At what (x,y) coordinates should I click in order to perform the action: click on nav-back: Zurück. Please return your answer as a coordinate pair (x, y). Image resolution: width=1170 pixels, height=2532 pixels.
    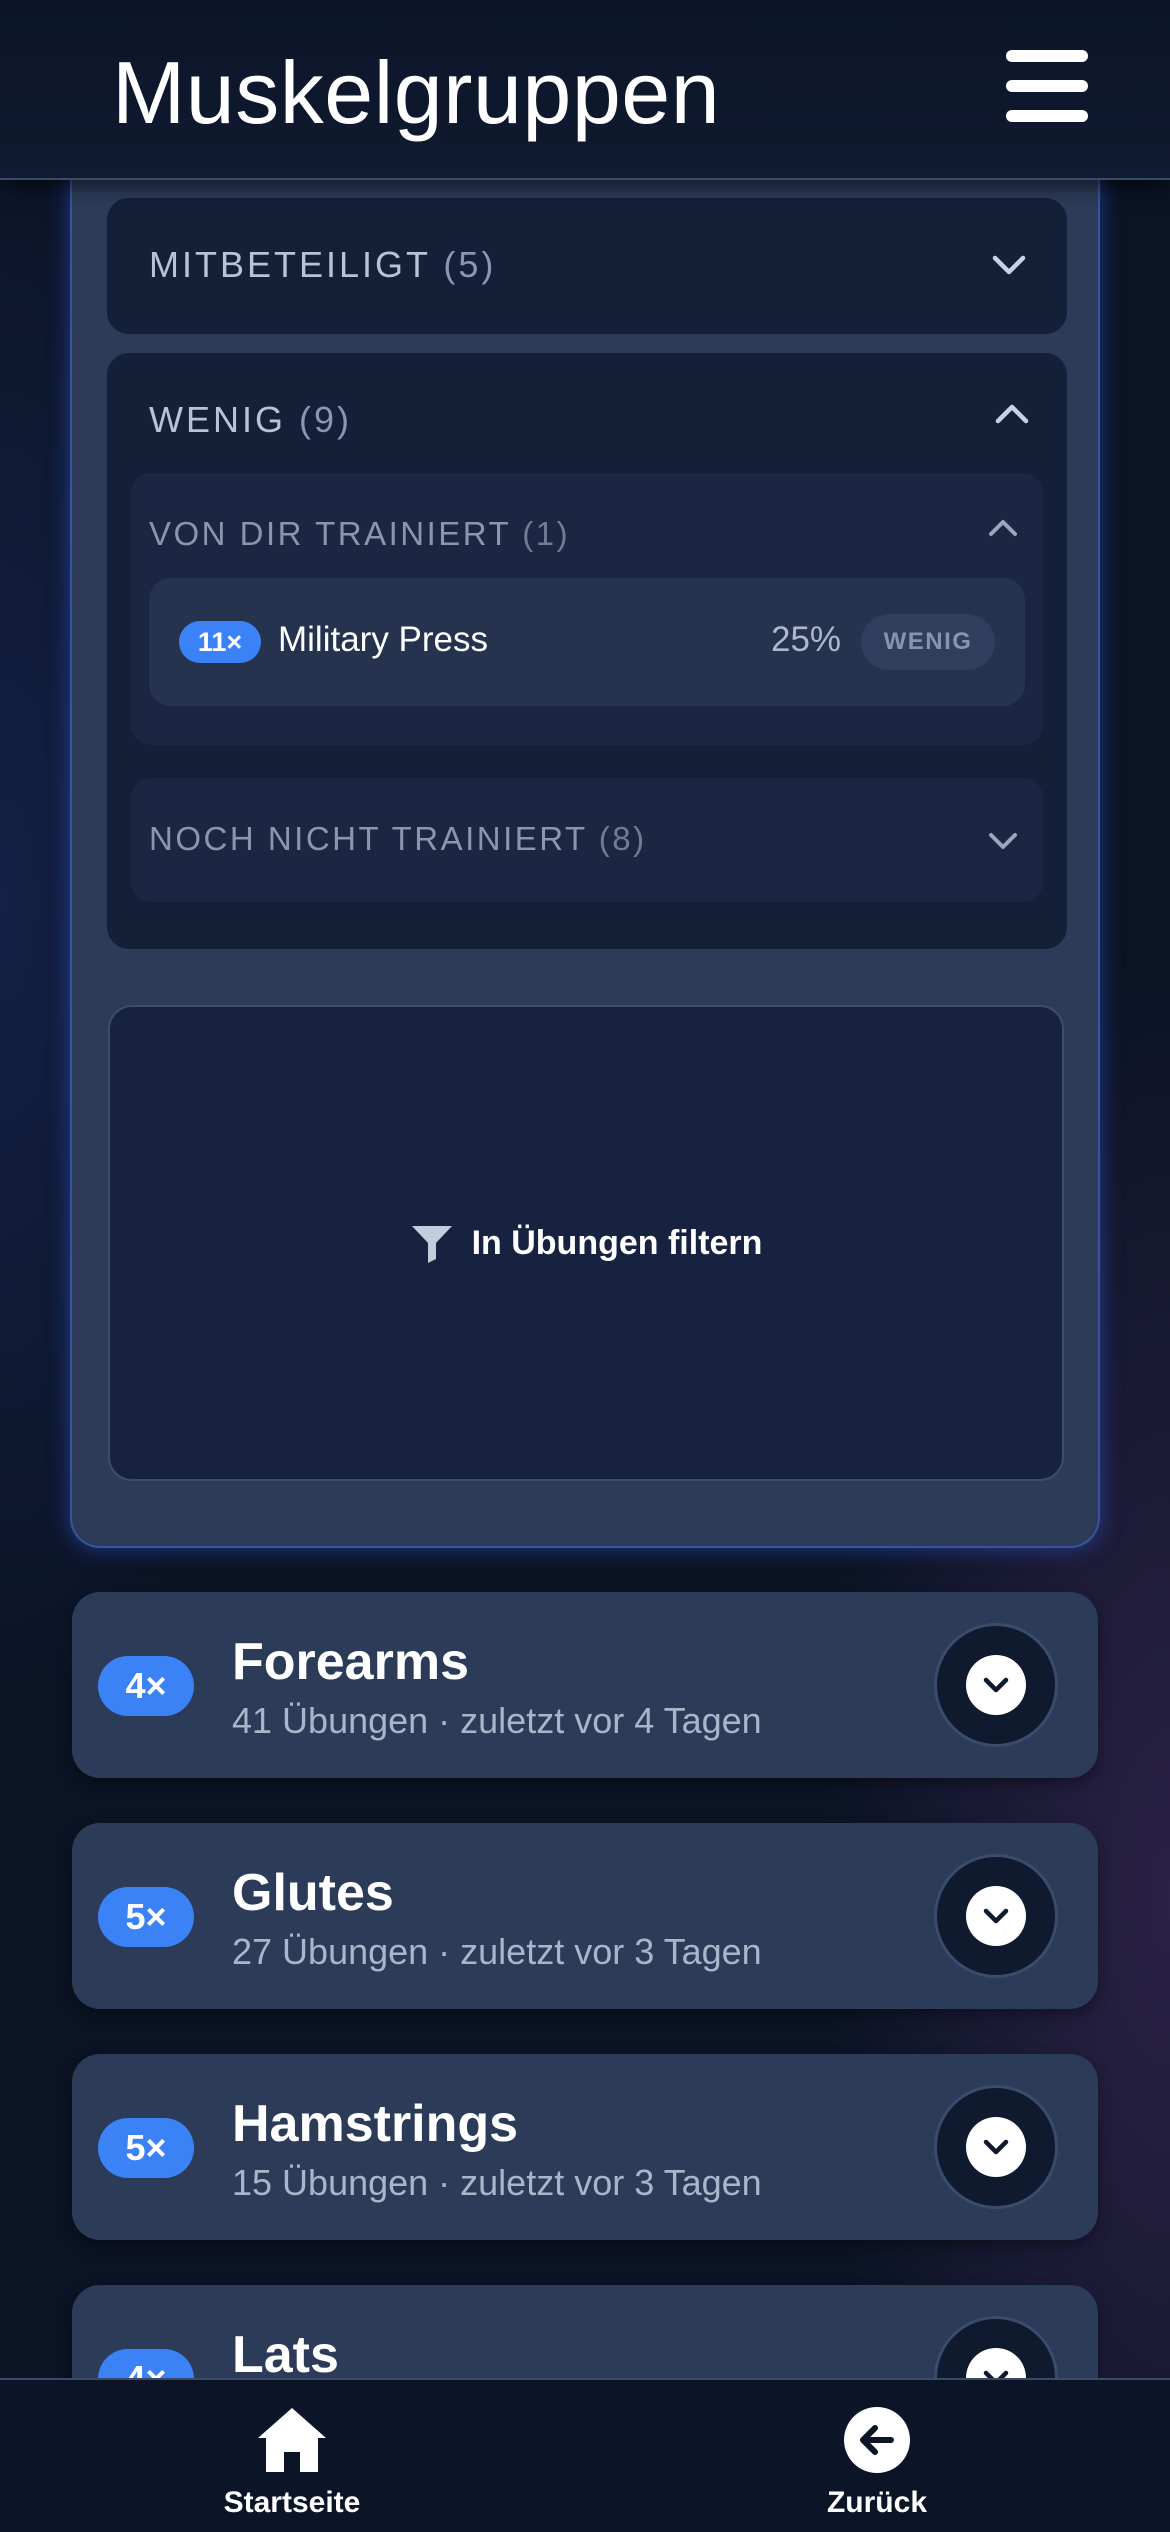
    Looking at the image, I should click on (877, 2466).